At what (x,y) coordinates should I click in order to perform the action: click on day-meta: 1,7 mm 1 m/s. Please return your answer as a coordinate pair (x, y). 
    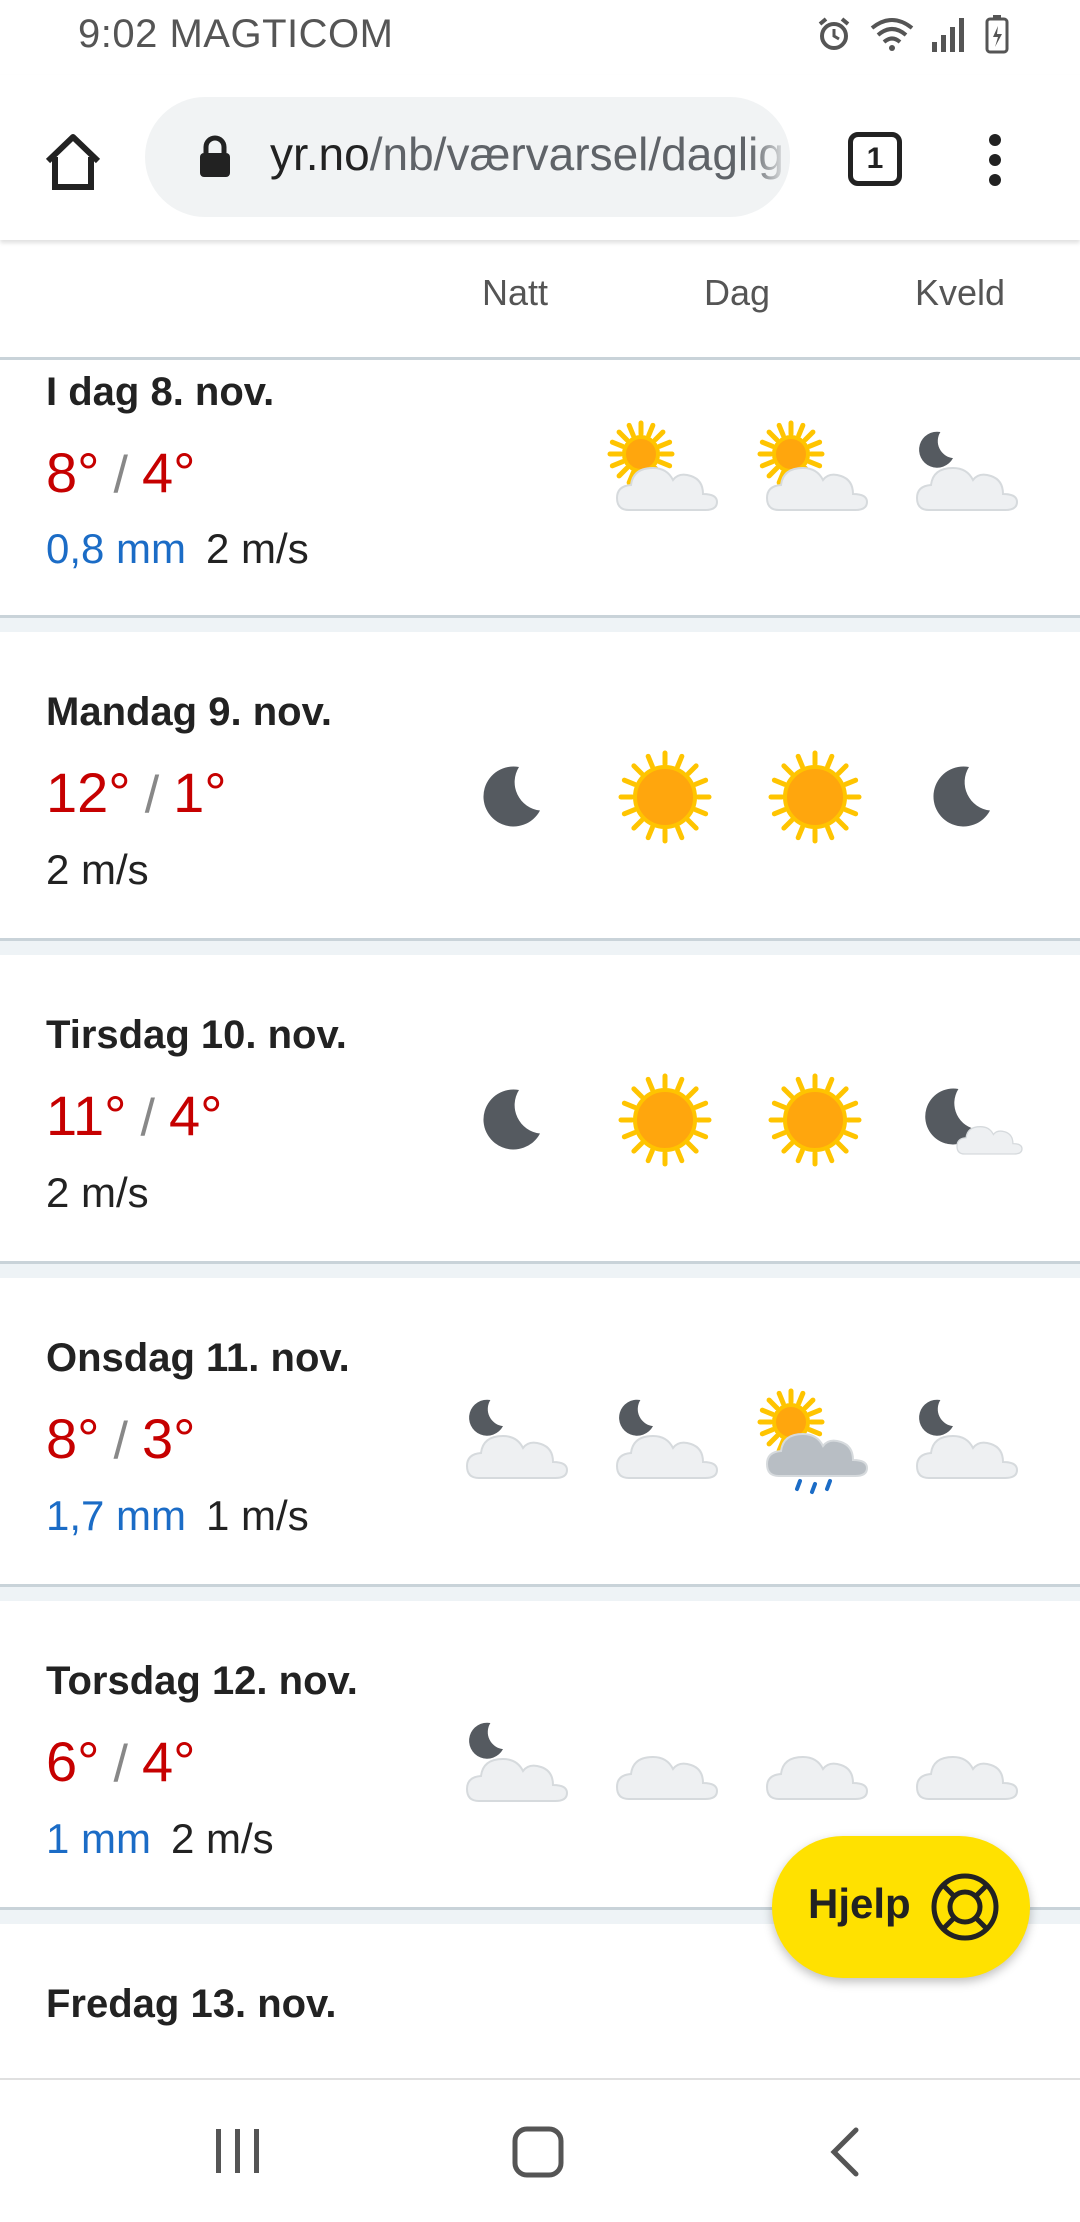
    Looking at the image, I should click on (177, 1516).